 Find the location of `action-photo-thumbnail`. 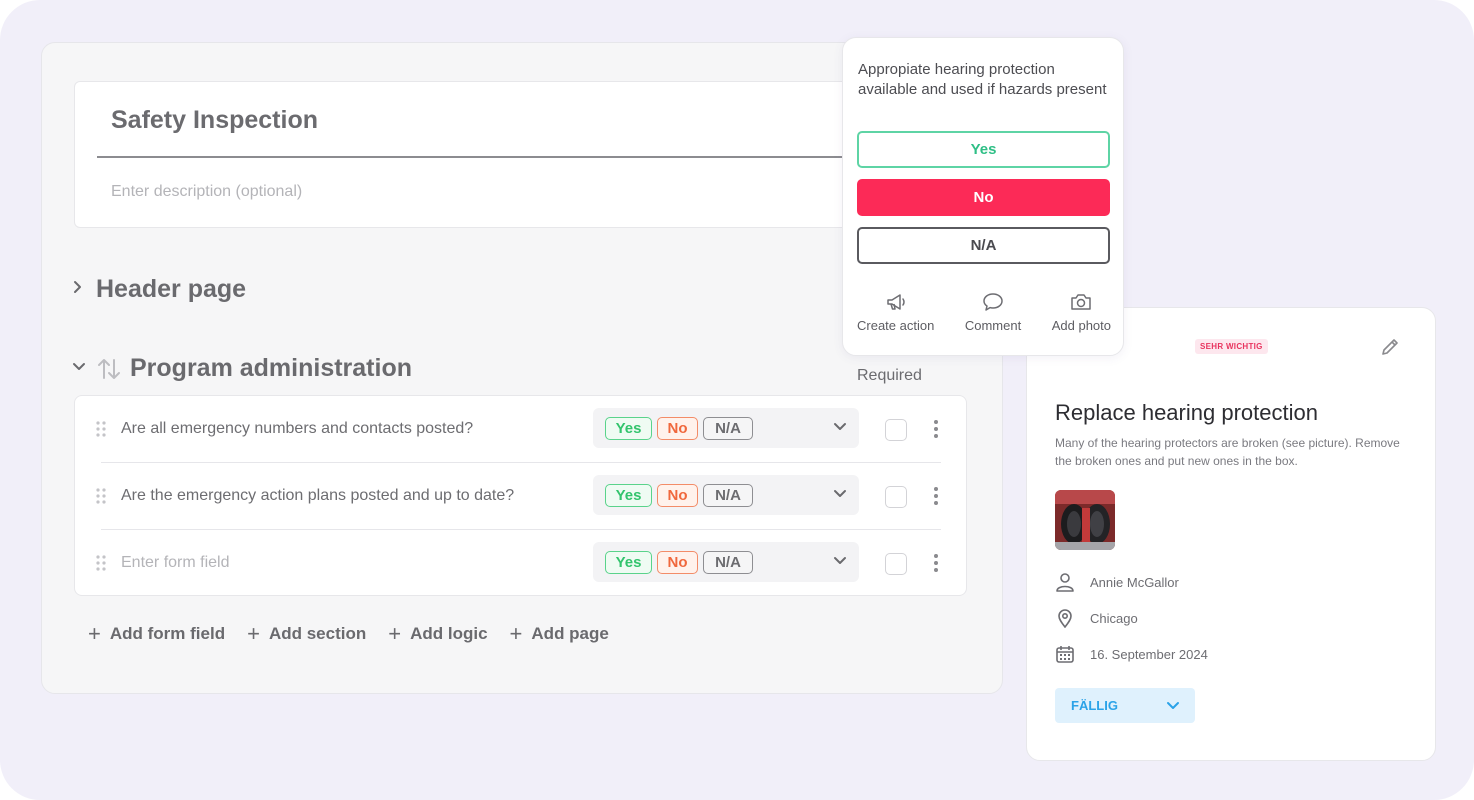

action-photo-thumbnail is located at coordinates (1085, 520).